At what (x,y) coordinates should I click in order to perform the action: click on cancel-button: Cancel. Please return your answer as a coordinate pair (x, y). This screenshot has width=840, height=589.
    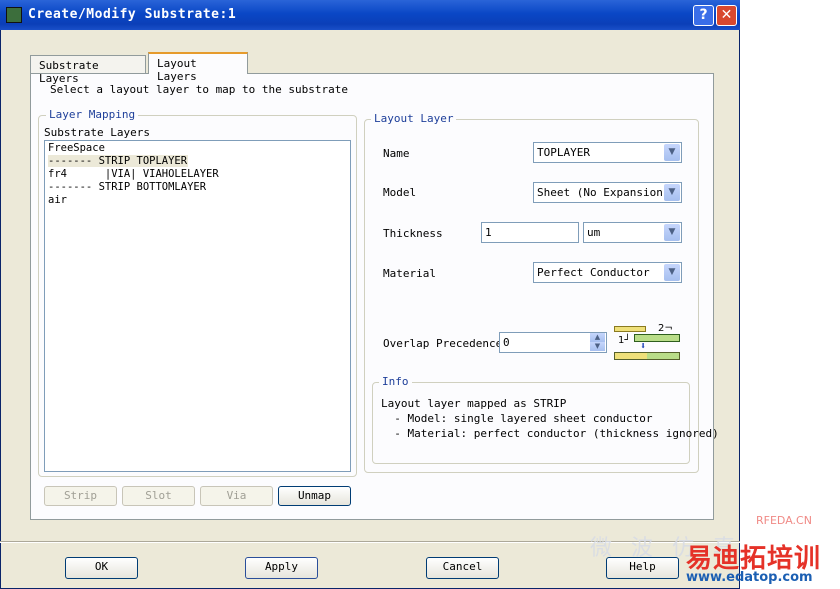
    Looking at the image, I should click on (462, 568).